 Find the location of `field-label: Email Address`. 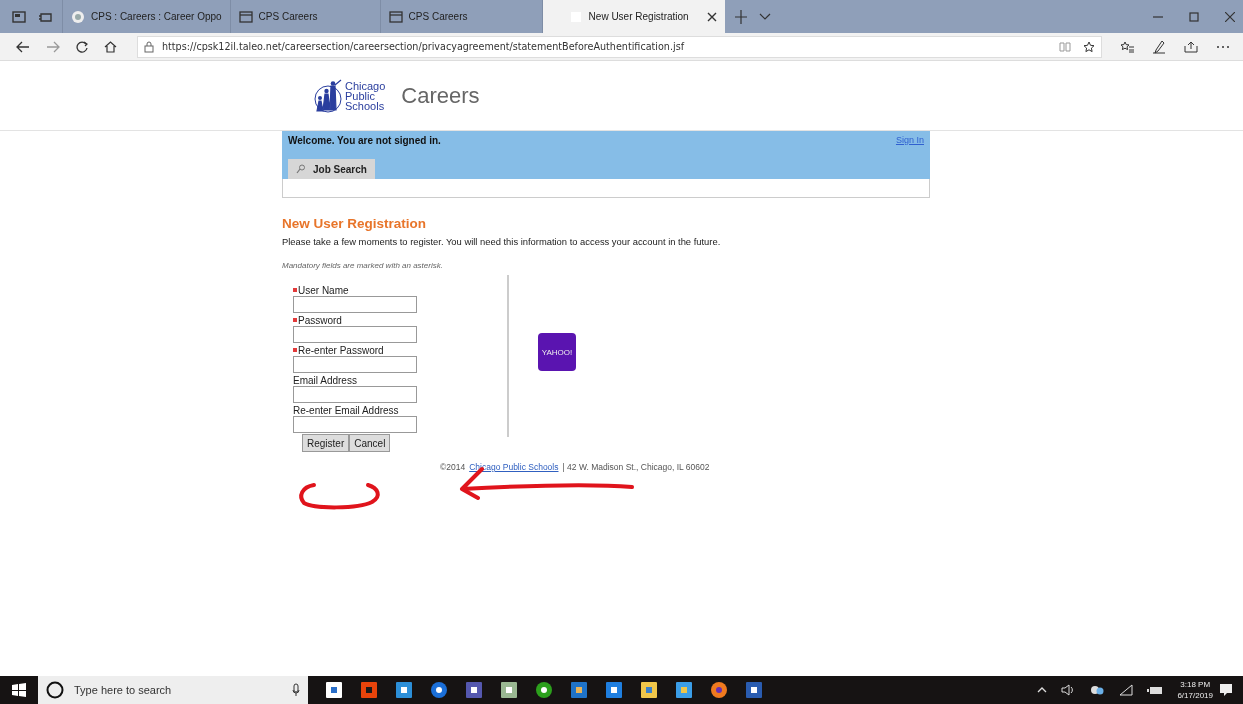

field-label: Email Address is located at coordinates (325, 380).